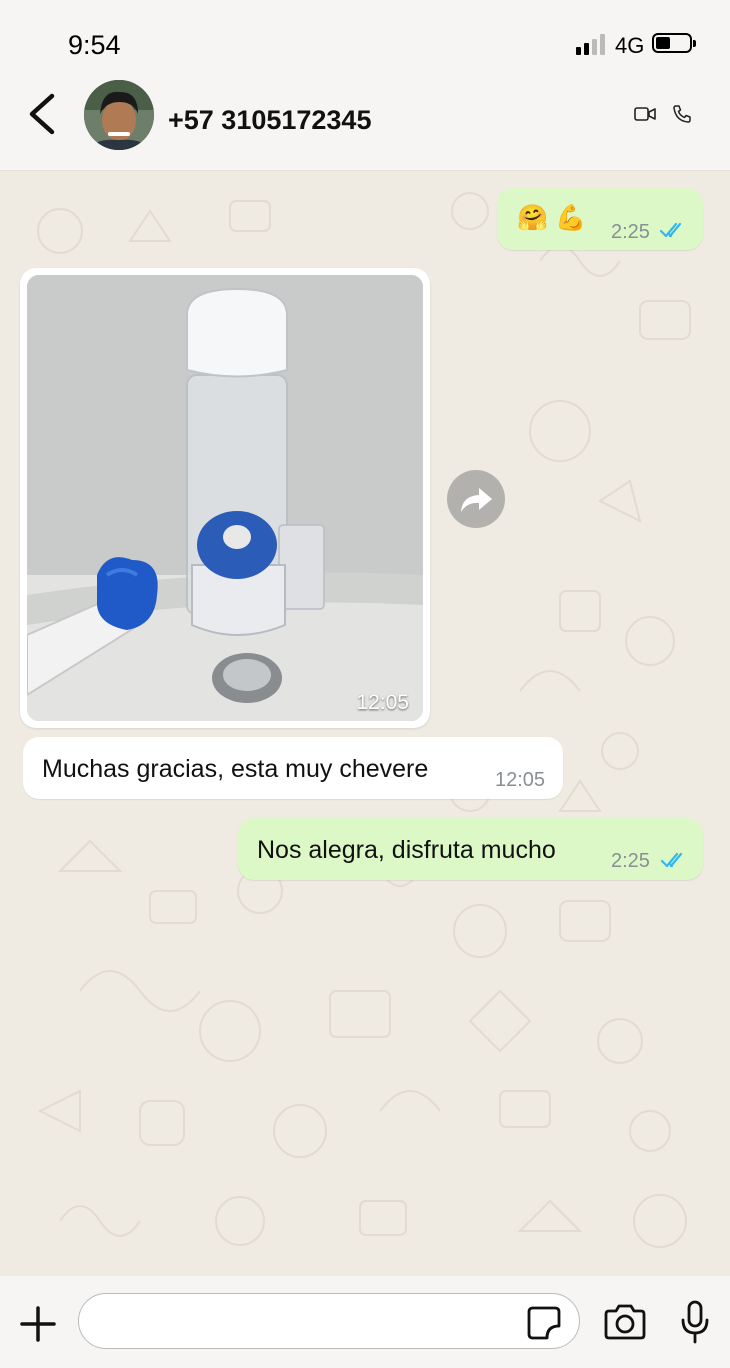 The height and width of the screenshot is (1368, 730). I want to click on status-bar: 9:54 4G, so click(365, 40).